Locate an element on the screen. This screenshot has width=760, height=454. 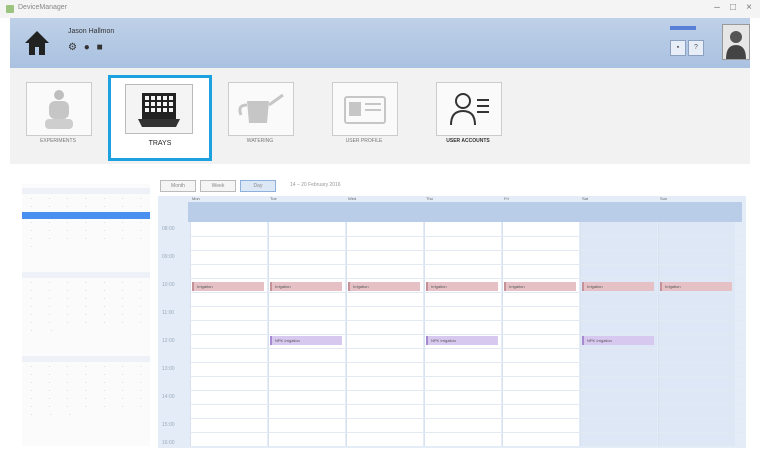
window-title: DeviceManager is located at coordinates (43, 7).